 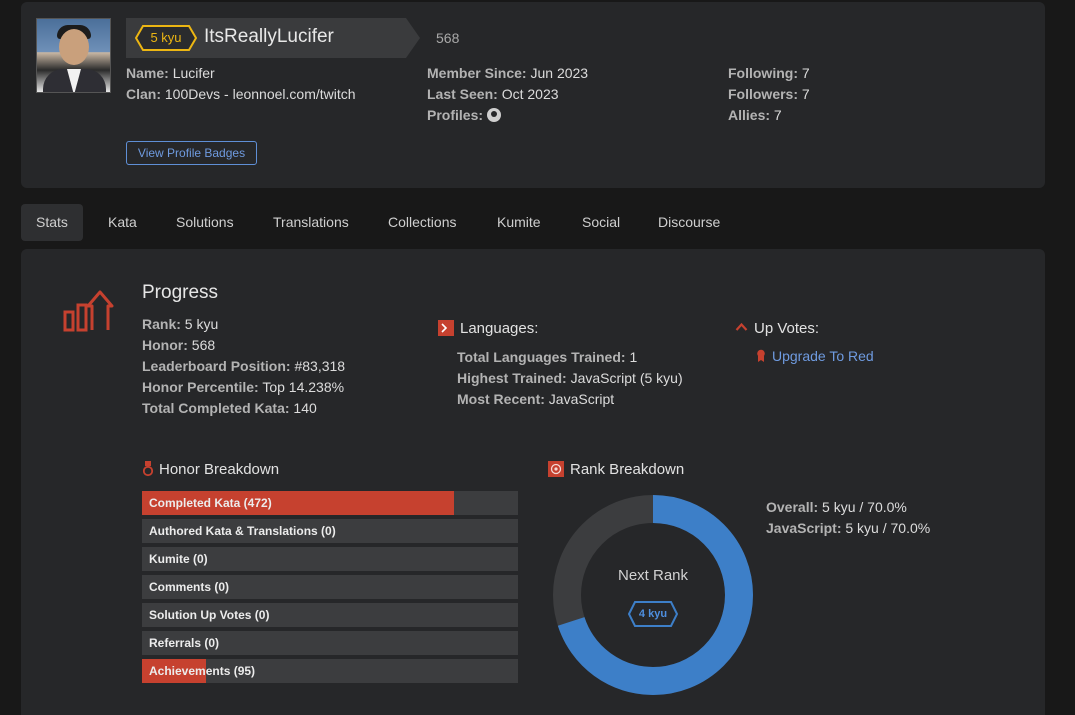 I want to click on name-value: Lucifer, so click(x=193, y=73).